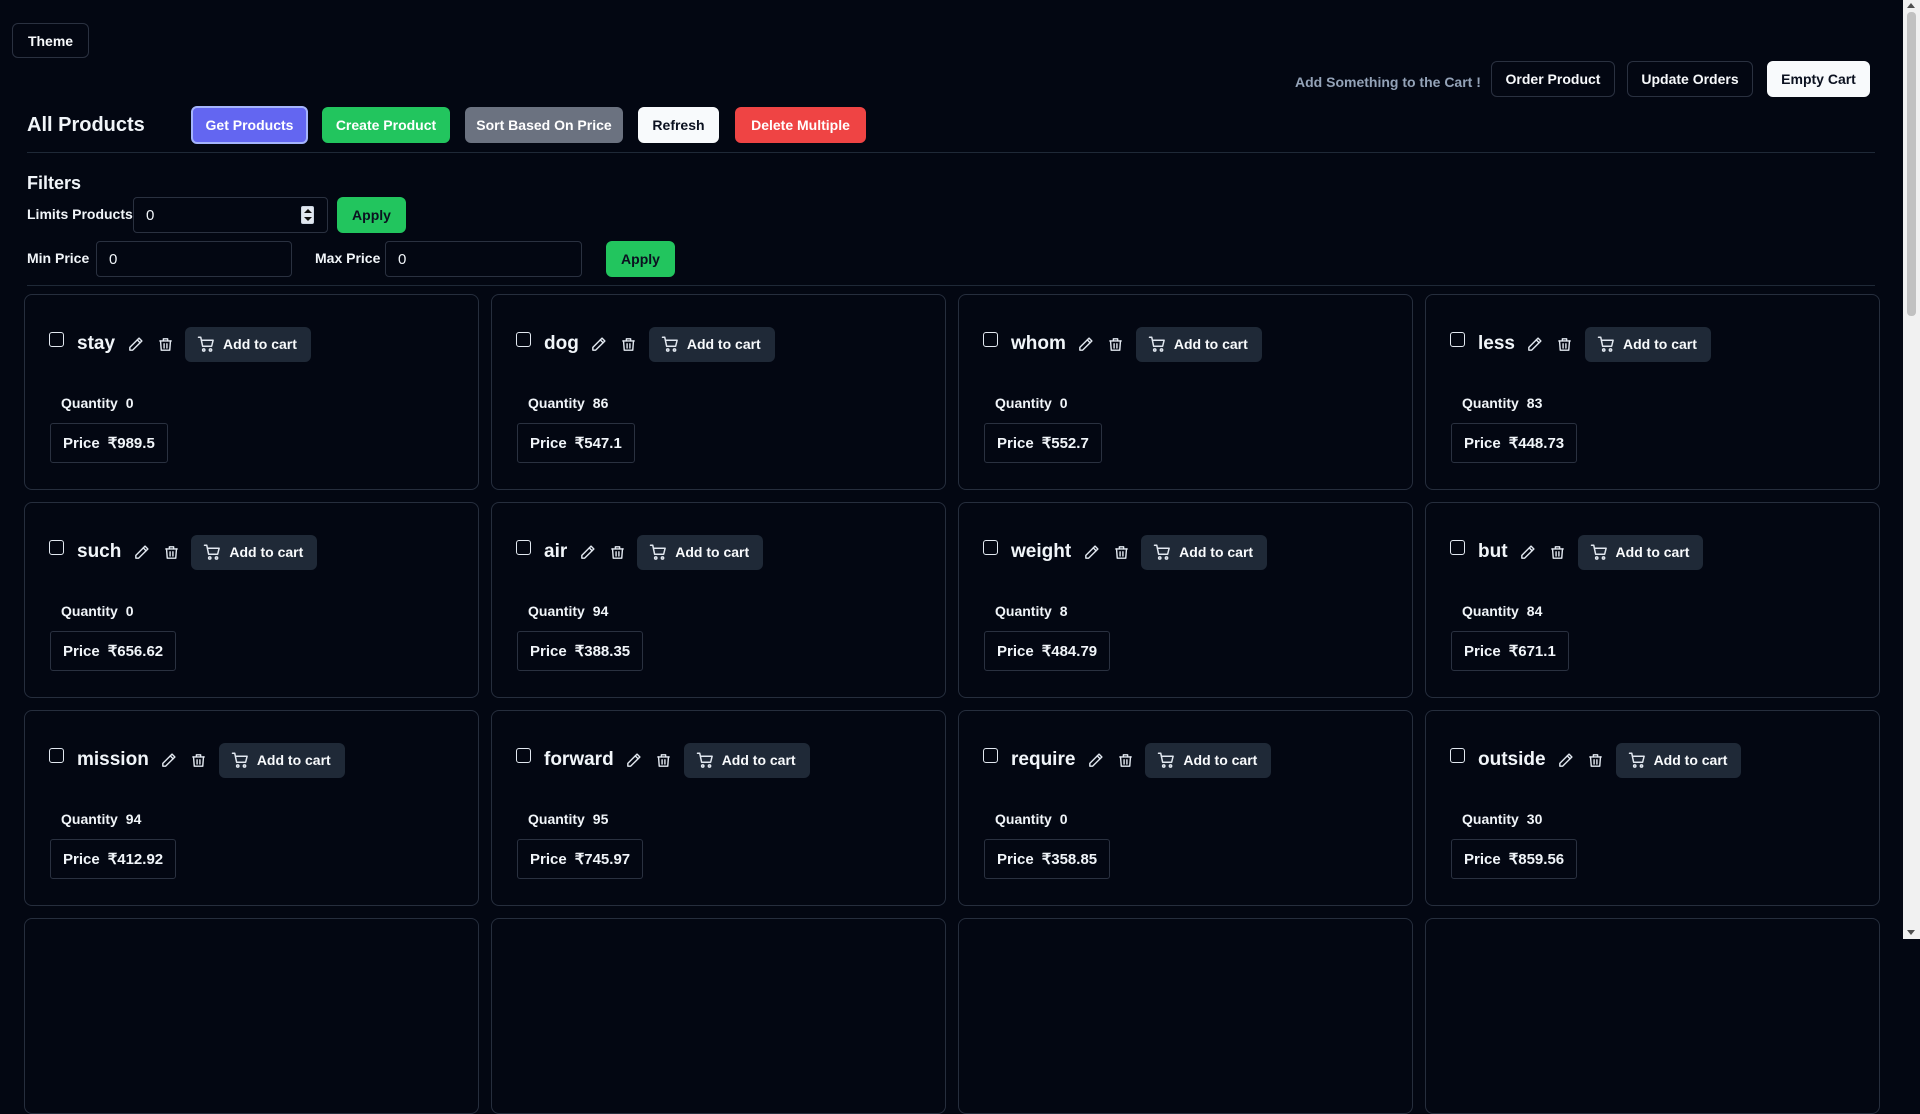 This screenshot has height=1114, width=1920. I want to click on scroll-up-arrow-icon, so click(1911, 5).